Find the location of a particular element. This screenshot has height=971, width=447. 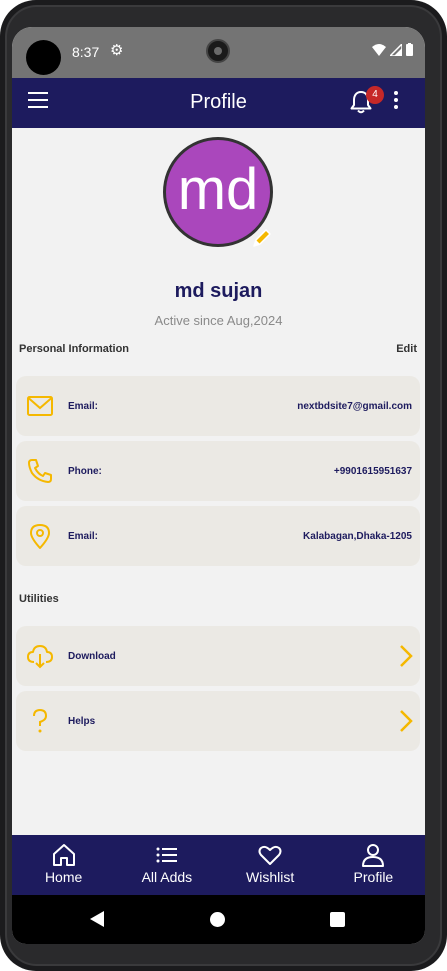

info-card-email: Email: nextbdsite7@gmail.com is located at coordinates (218, 406).